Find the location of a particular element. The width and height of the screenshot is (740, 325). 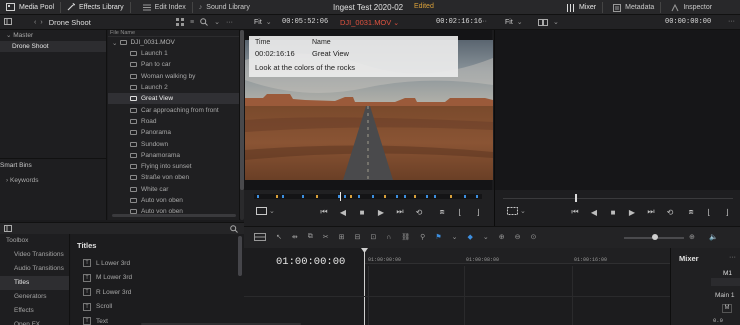

sound-library-button: ♪ Sound Library is located at coordinates (224, 7).